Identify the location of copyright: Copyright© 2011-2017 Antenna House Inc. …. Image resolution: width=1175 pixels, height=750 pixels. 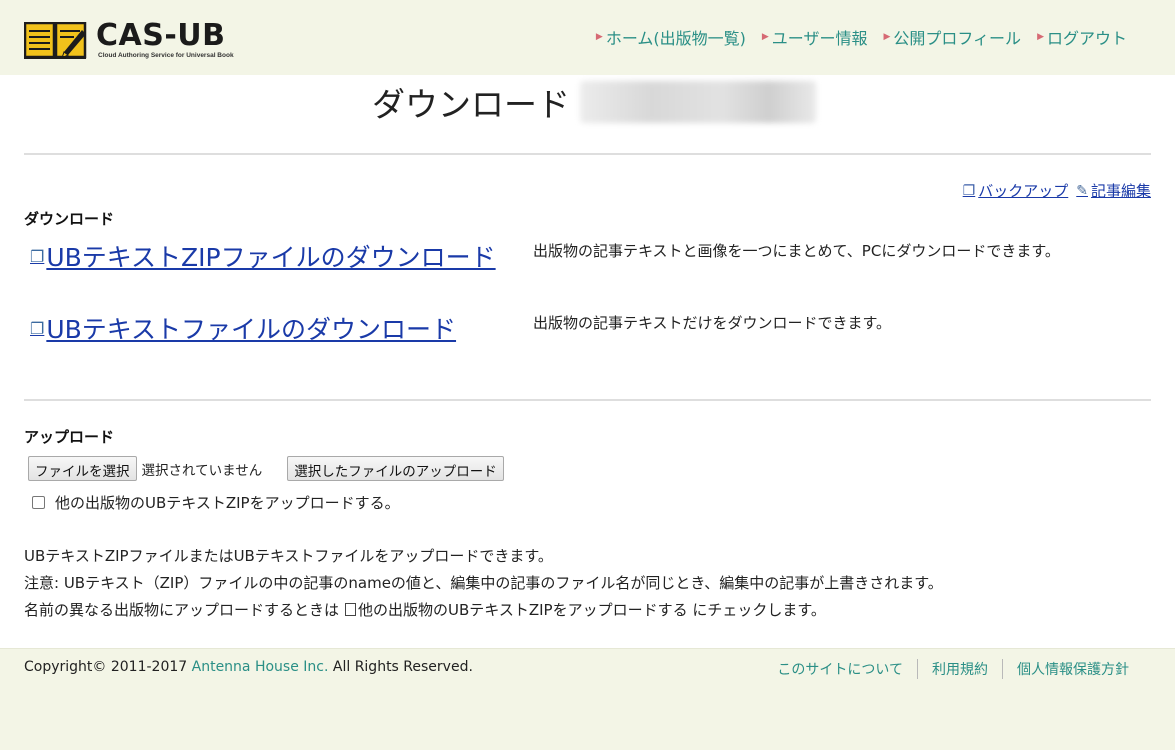
(248, 667).